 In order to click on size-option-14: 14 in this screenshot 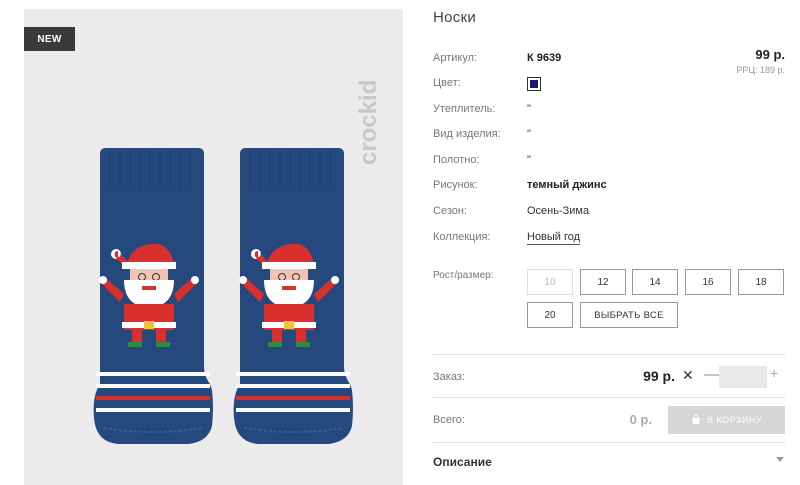, I will do `click(655, 282)`.